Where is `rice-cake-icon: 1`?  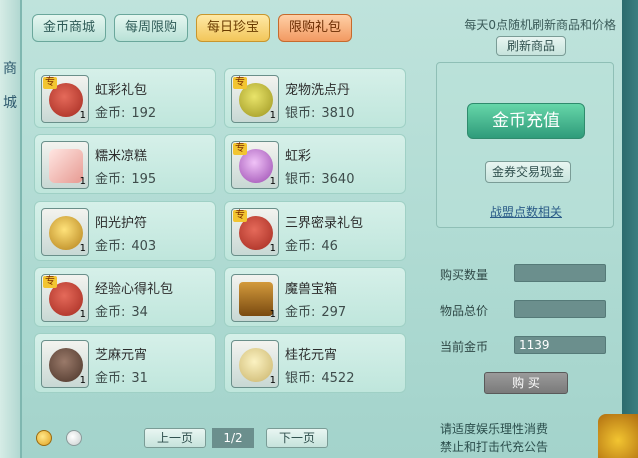 rice-cake-icon: 1 is located at coordinates (65, 165).